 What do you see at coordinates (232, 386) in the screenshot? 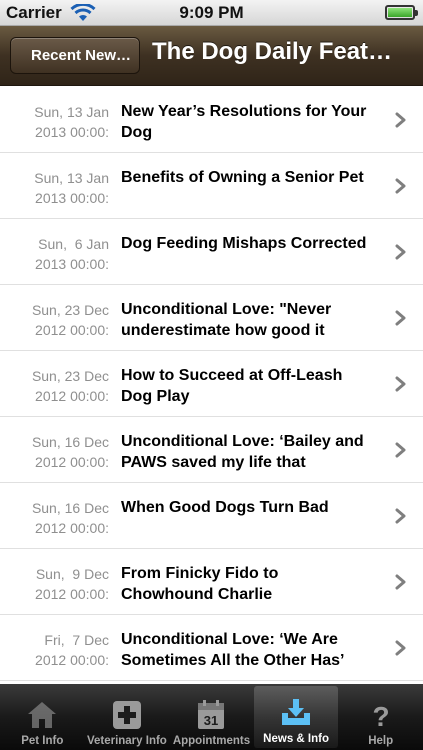
I see `article-title: How to Succeed at Off-Leash Dog Play` at bounding box center [232, 386].